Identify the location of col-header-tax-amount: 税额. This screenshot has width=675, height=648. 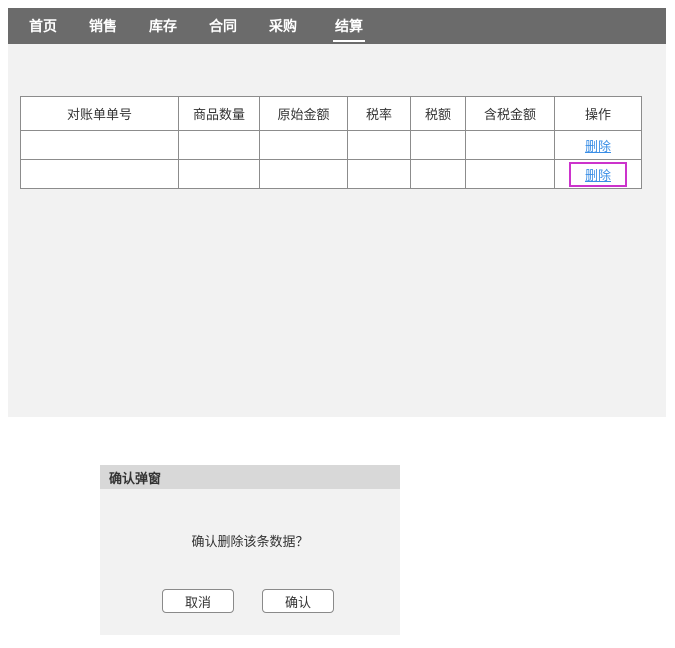
(438, 113).